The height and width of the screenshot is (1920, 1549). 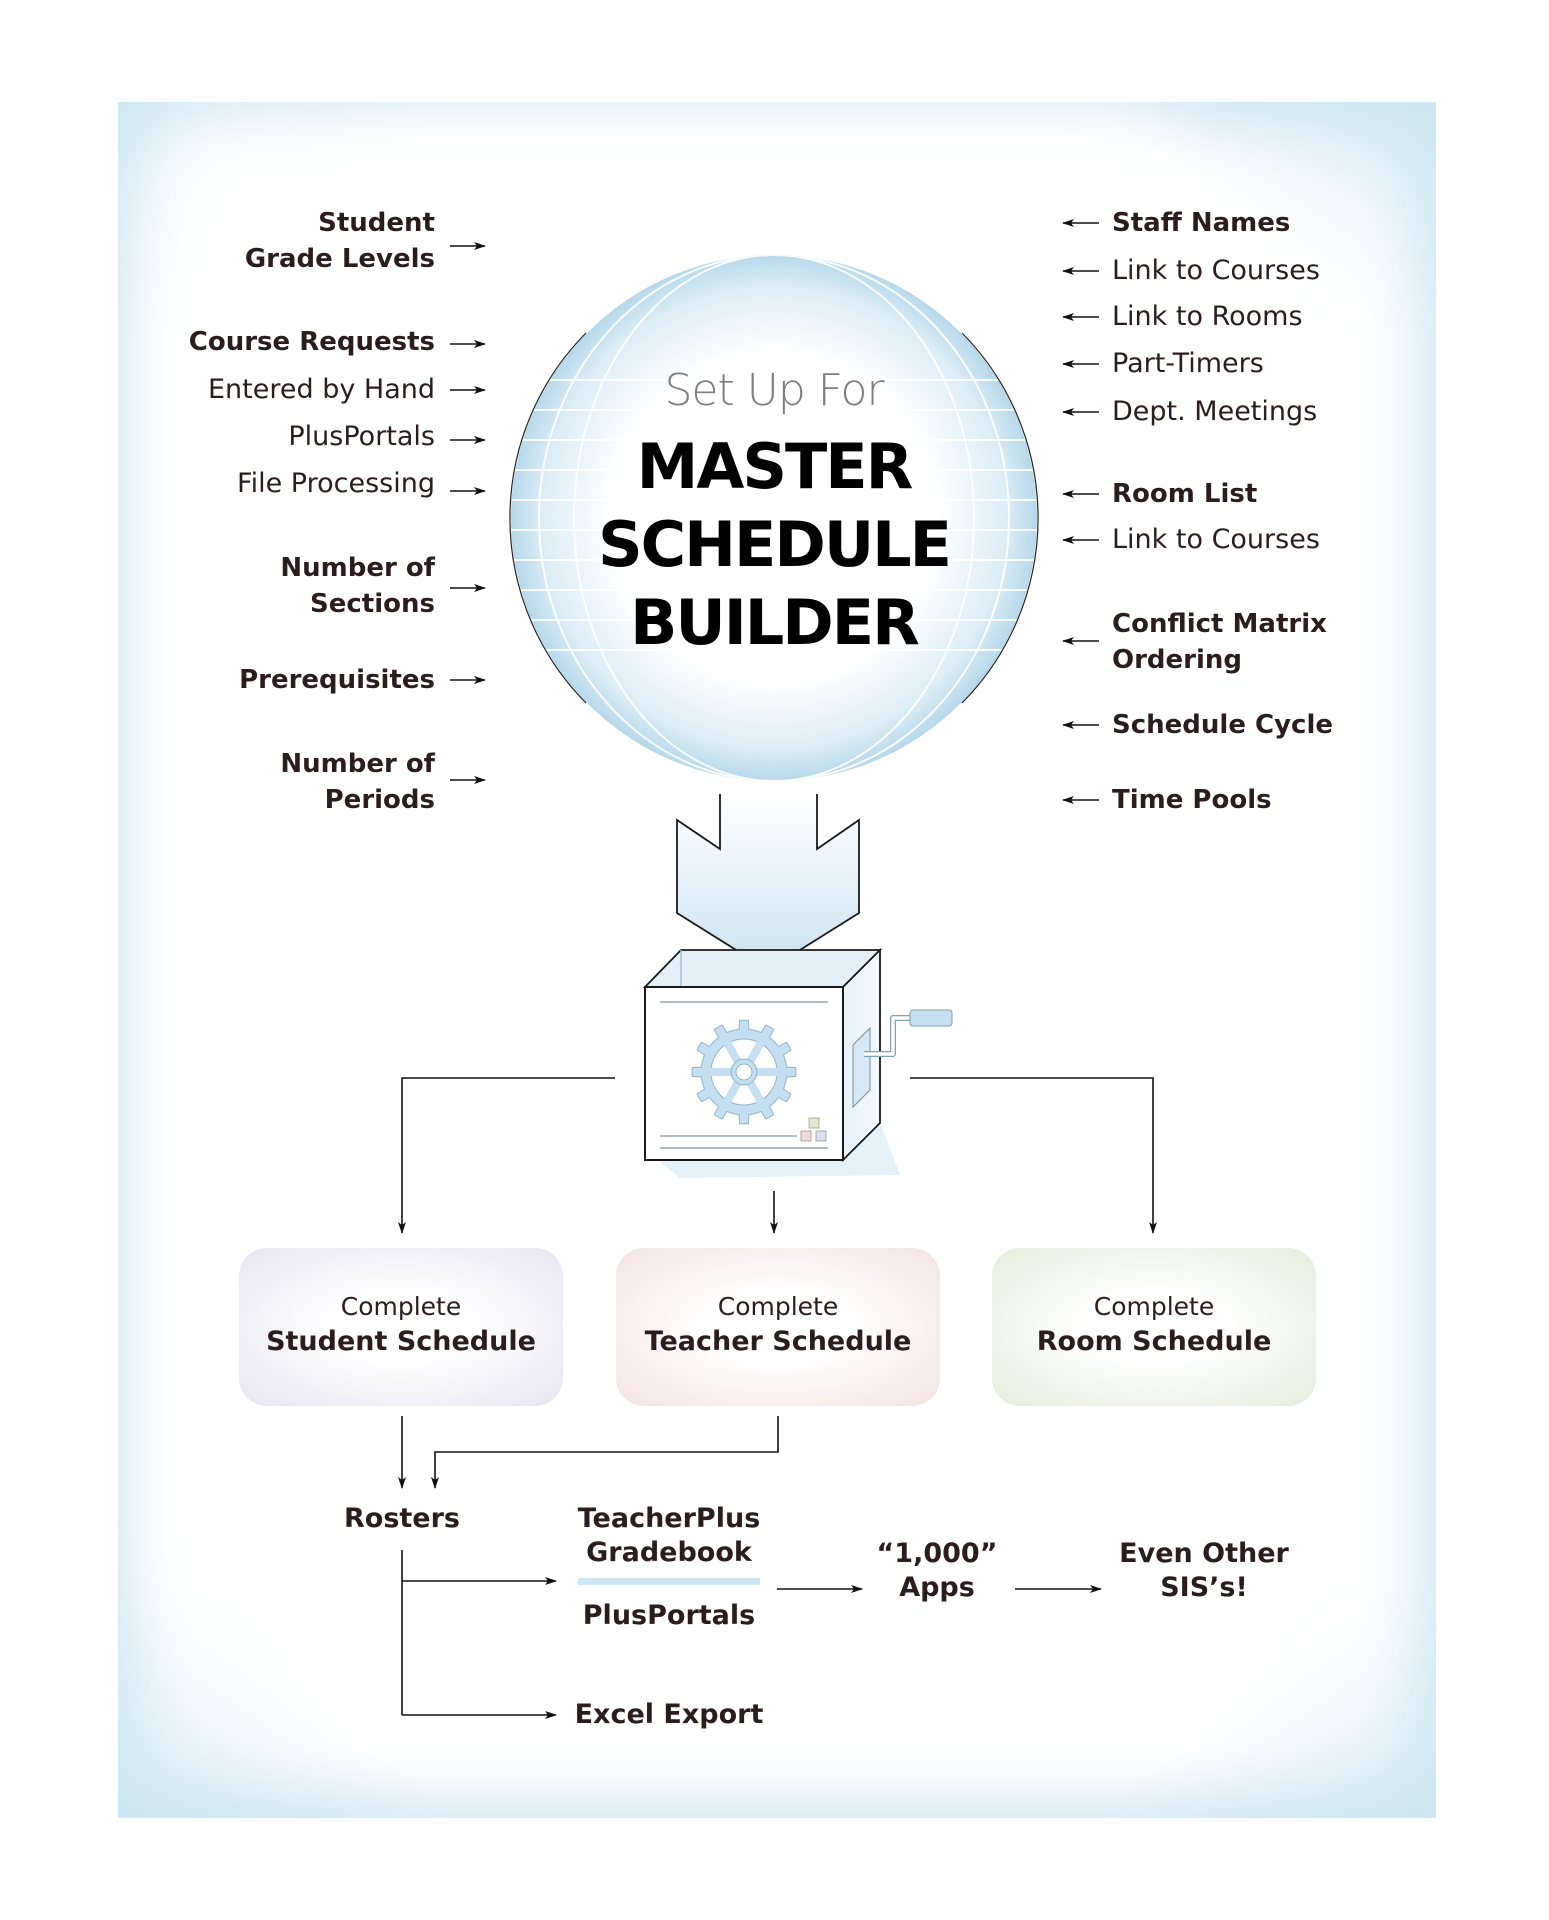 I want to click on indicator-square-purple, so click(x=821, y=1136).